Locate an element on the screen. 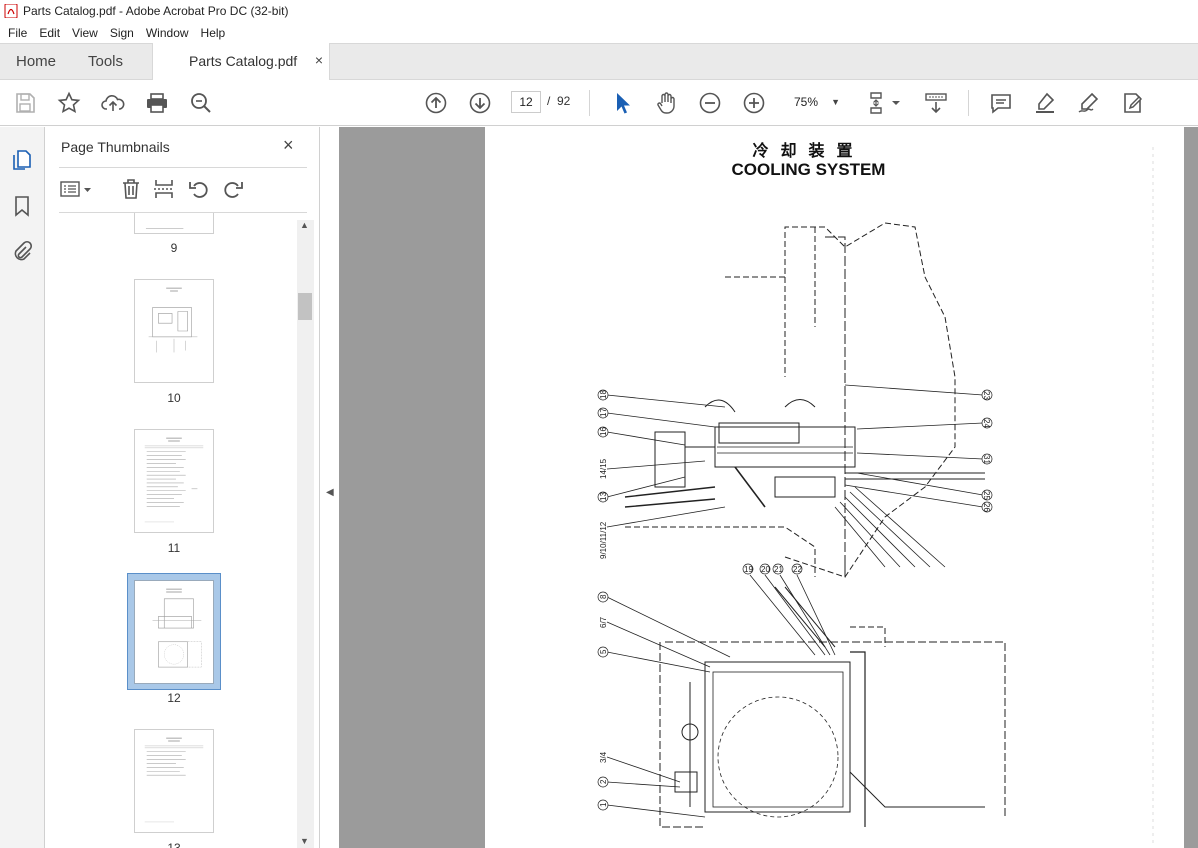 The image size is (1198, 848). menu-view: View is located at coordinates (85, 33).